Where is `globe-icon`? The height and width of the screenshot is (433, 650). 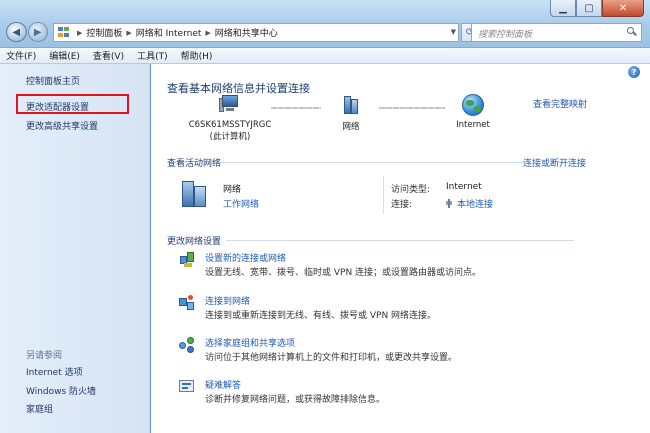 globe-icon is located at coordinates (473, 105).